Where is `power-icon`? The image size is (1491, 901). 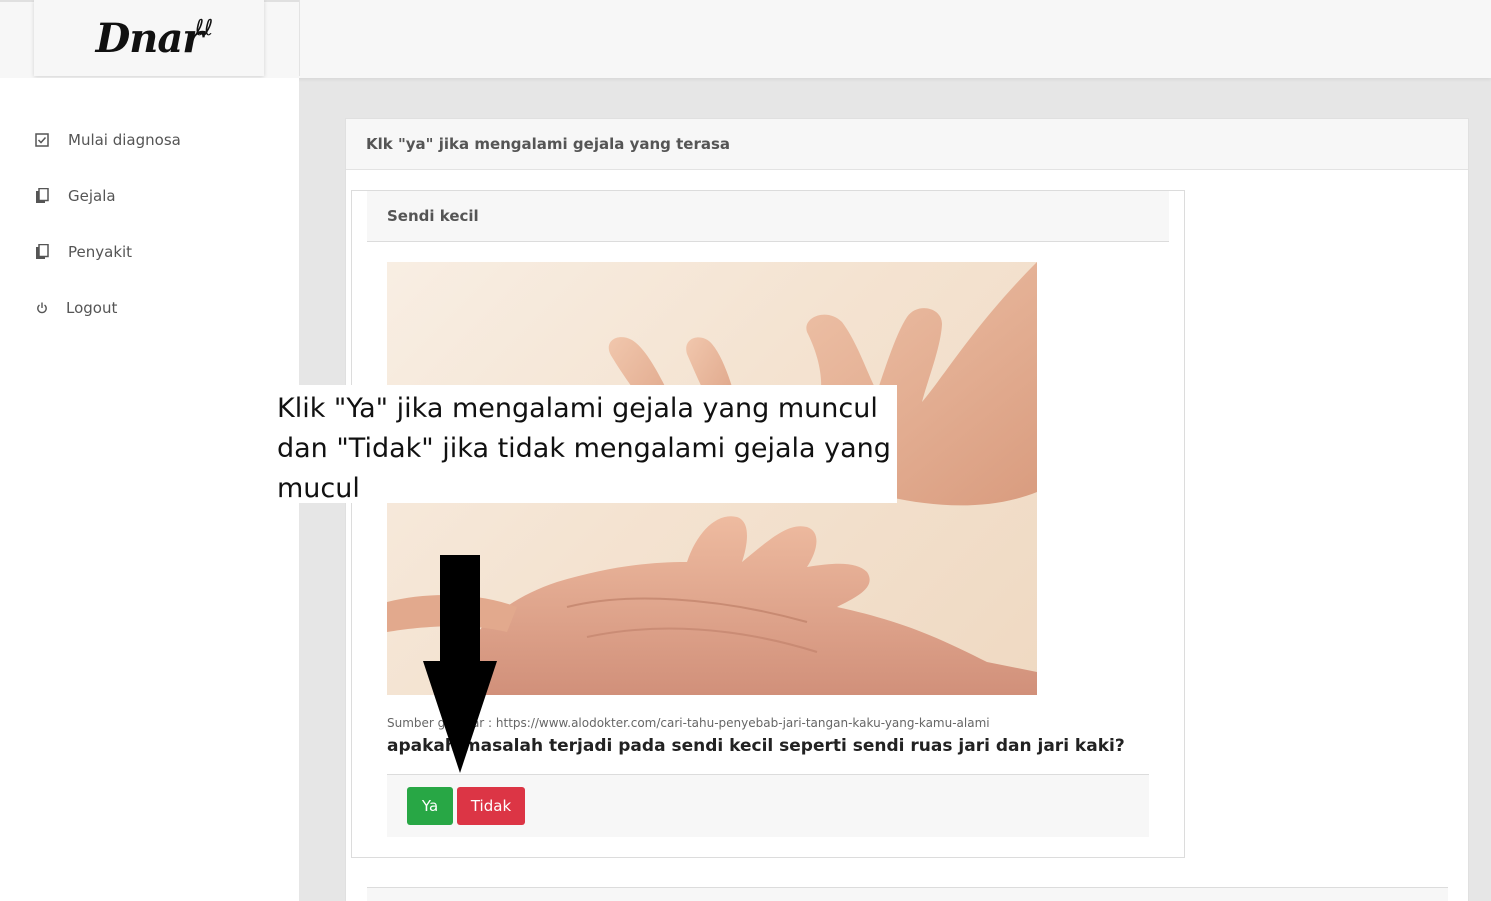
power-icon is located at coordinates (42, 308).